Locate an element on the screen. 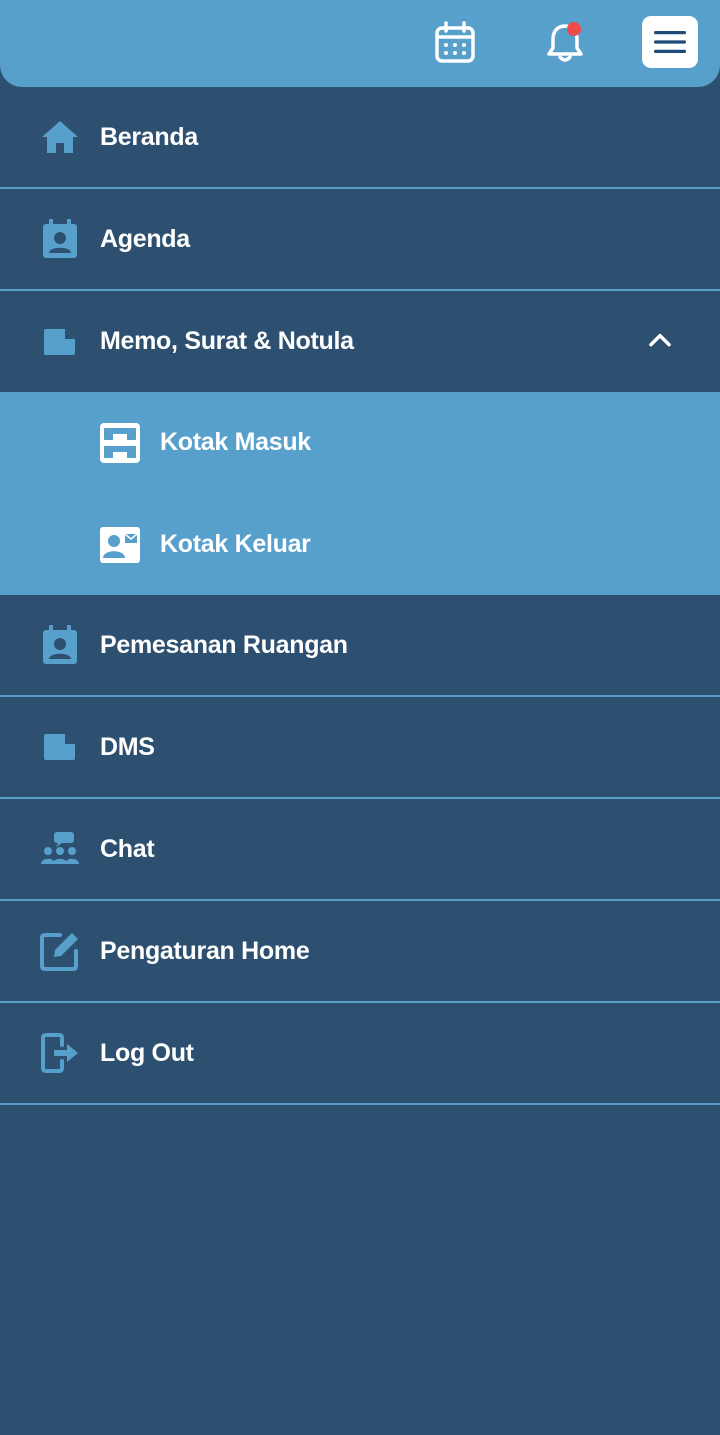 Image resolution: width=720 pixels, height=1435 pixels. nav-item-agenda: Agenda is located at coordinates (360, 240).